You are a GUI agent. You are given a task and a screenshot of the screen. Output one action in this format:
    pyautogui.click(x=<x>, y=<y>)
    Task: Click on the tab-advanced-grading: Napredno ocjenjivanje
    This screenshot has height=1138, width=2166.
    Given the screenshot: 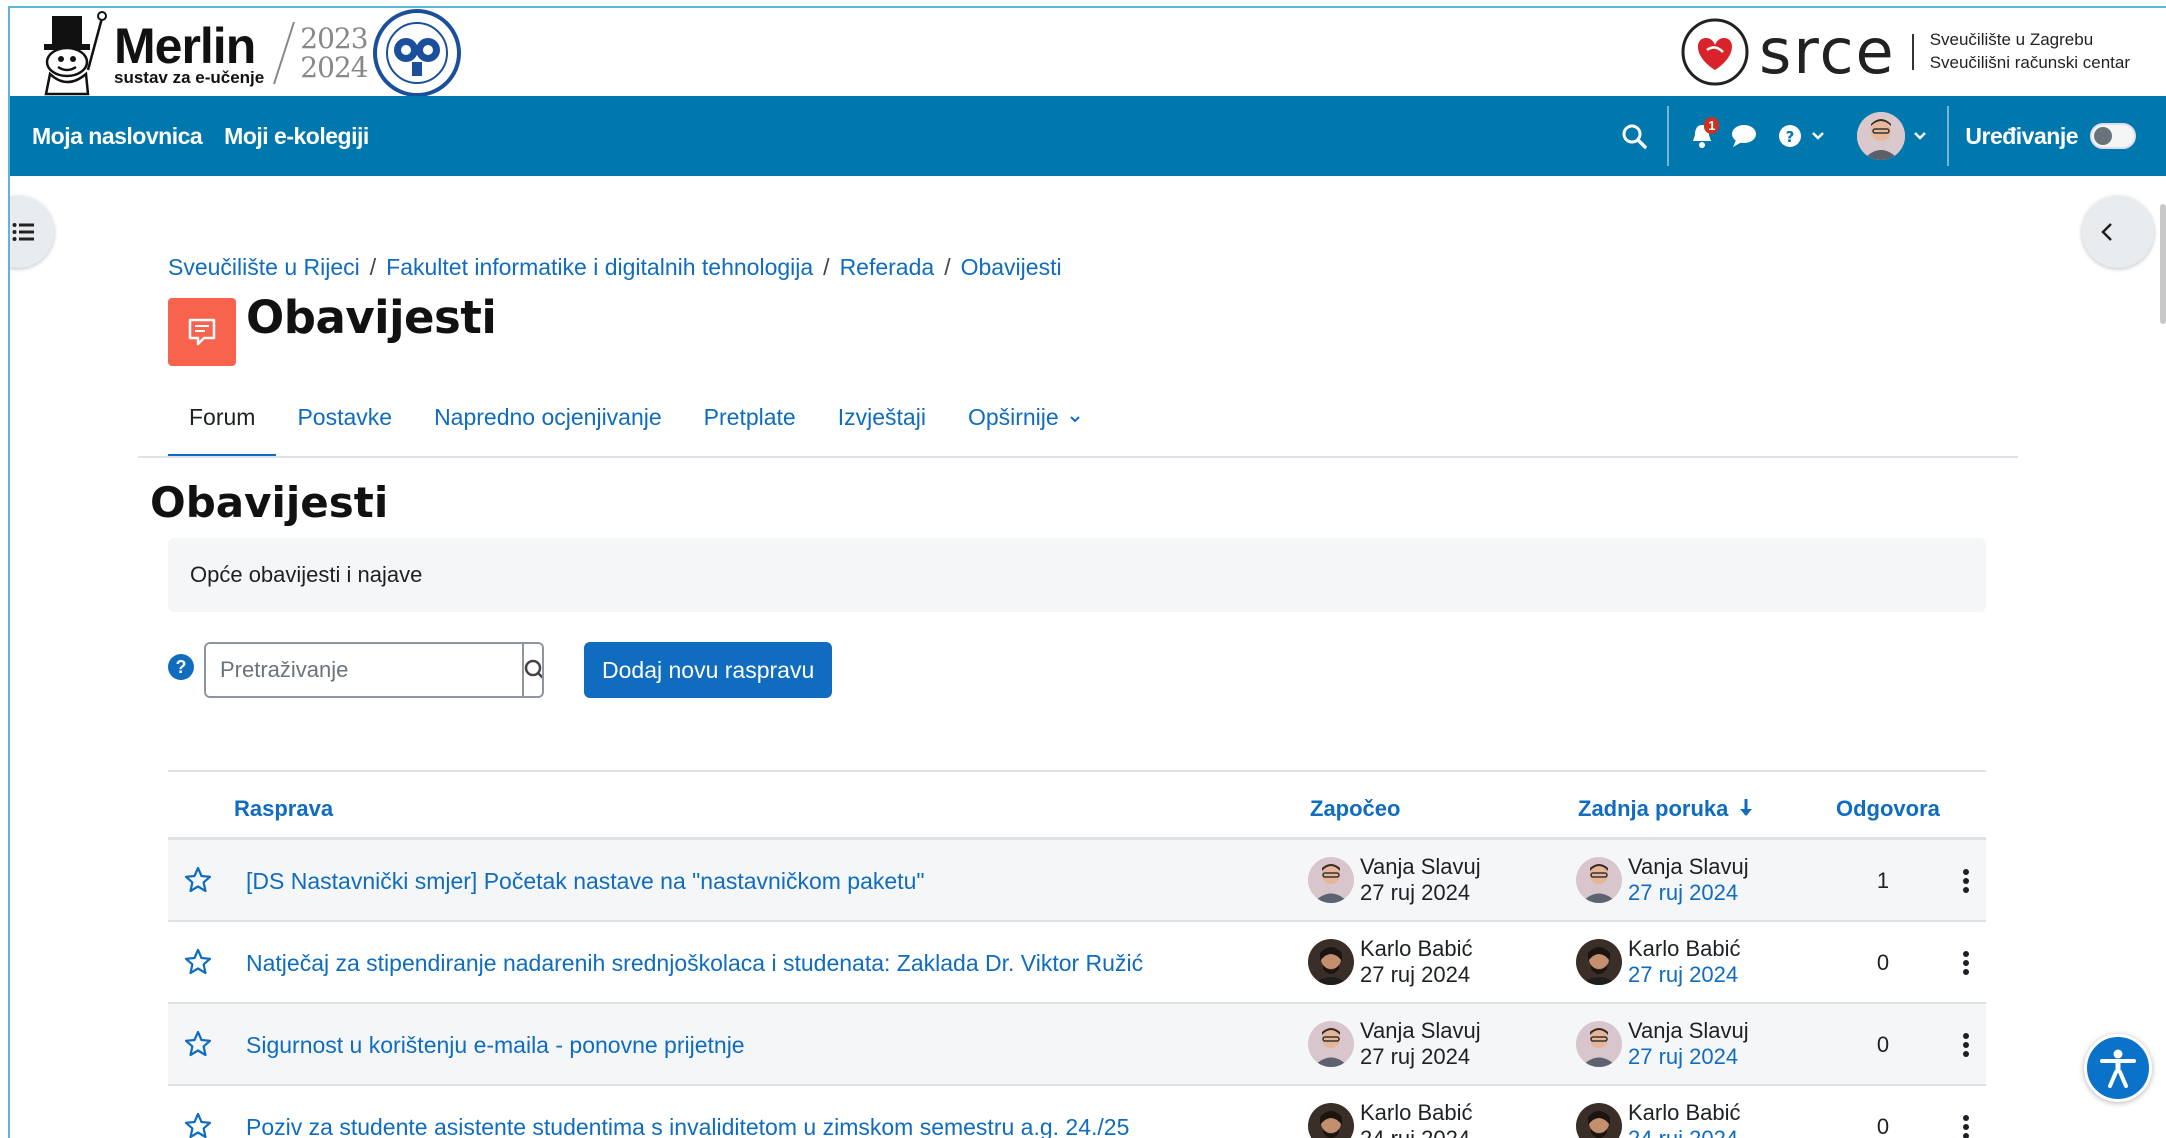 What is the action you would take?
    pyautogui.click(x=548, y=422)
    